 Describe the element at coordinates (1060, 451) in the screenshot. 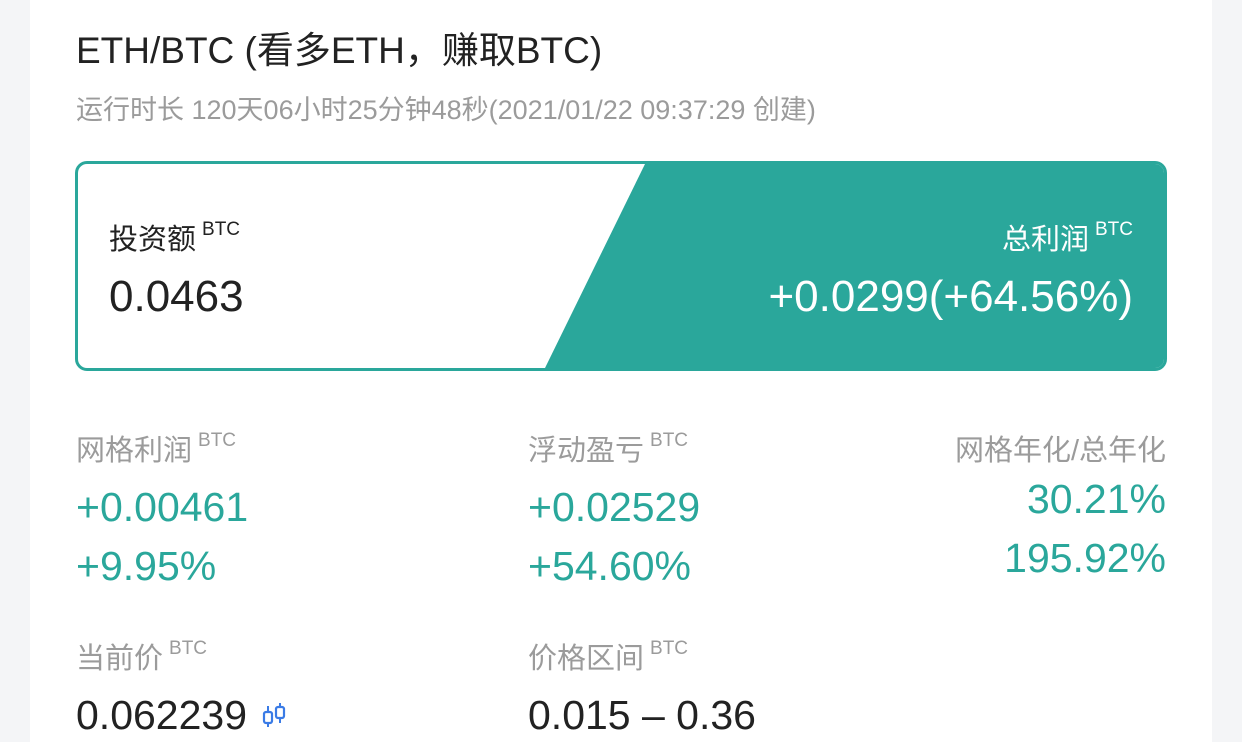

I see `annualized-label: 网格年化/总年化` at that location.